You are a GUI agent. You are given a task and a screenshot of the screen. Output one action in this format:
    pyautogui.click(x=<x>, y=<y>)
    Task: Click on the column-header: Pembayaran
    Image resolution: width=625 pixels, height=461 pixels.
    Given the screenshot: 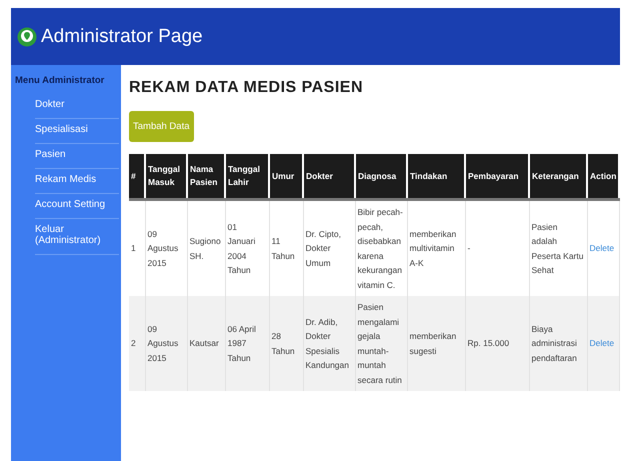 What is the action you would take?
    pyautogui.click(x=497, y=177)
    